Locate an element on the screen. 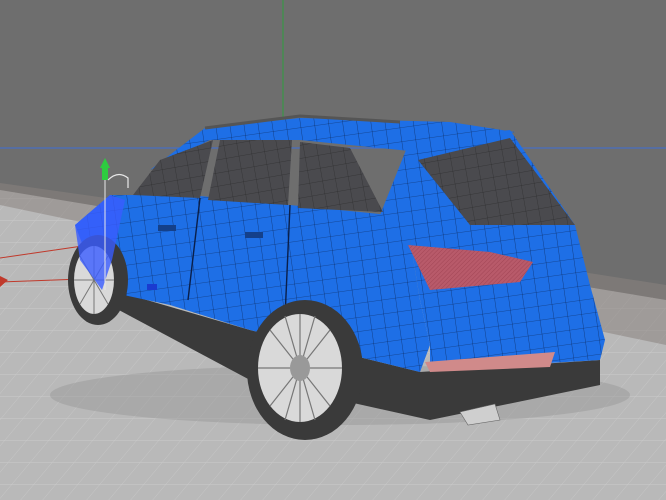 This screenshot has width=666, height=500. rear-wheel is located at coordinates (305, 370).